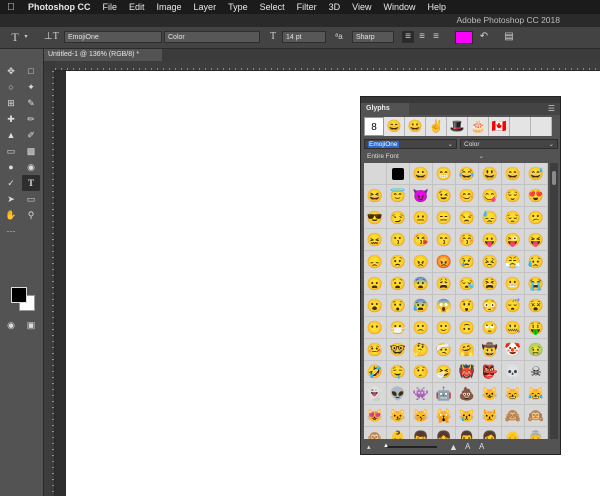  Describe the element at coordinates (31, 199) in the screenshot. I see `shape-tool-icon: ▭` at that location.